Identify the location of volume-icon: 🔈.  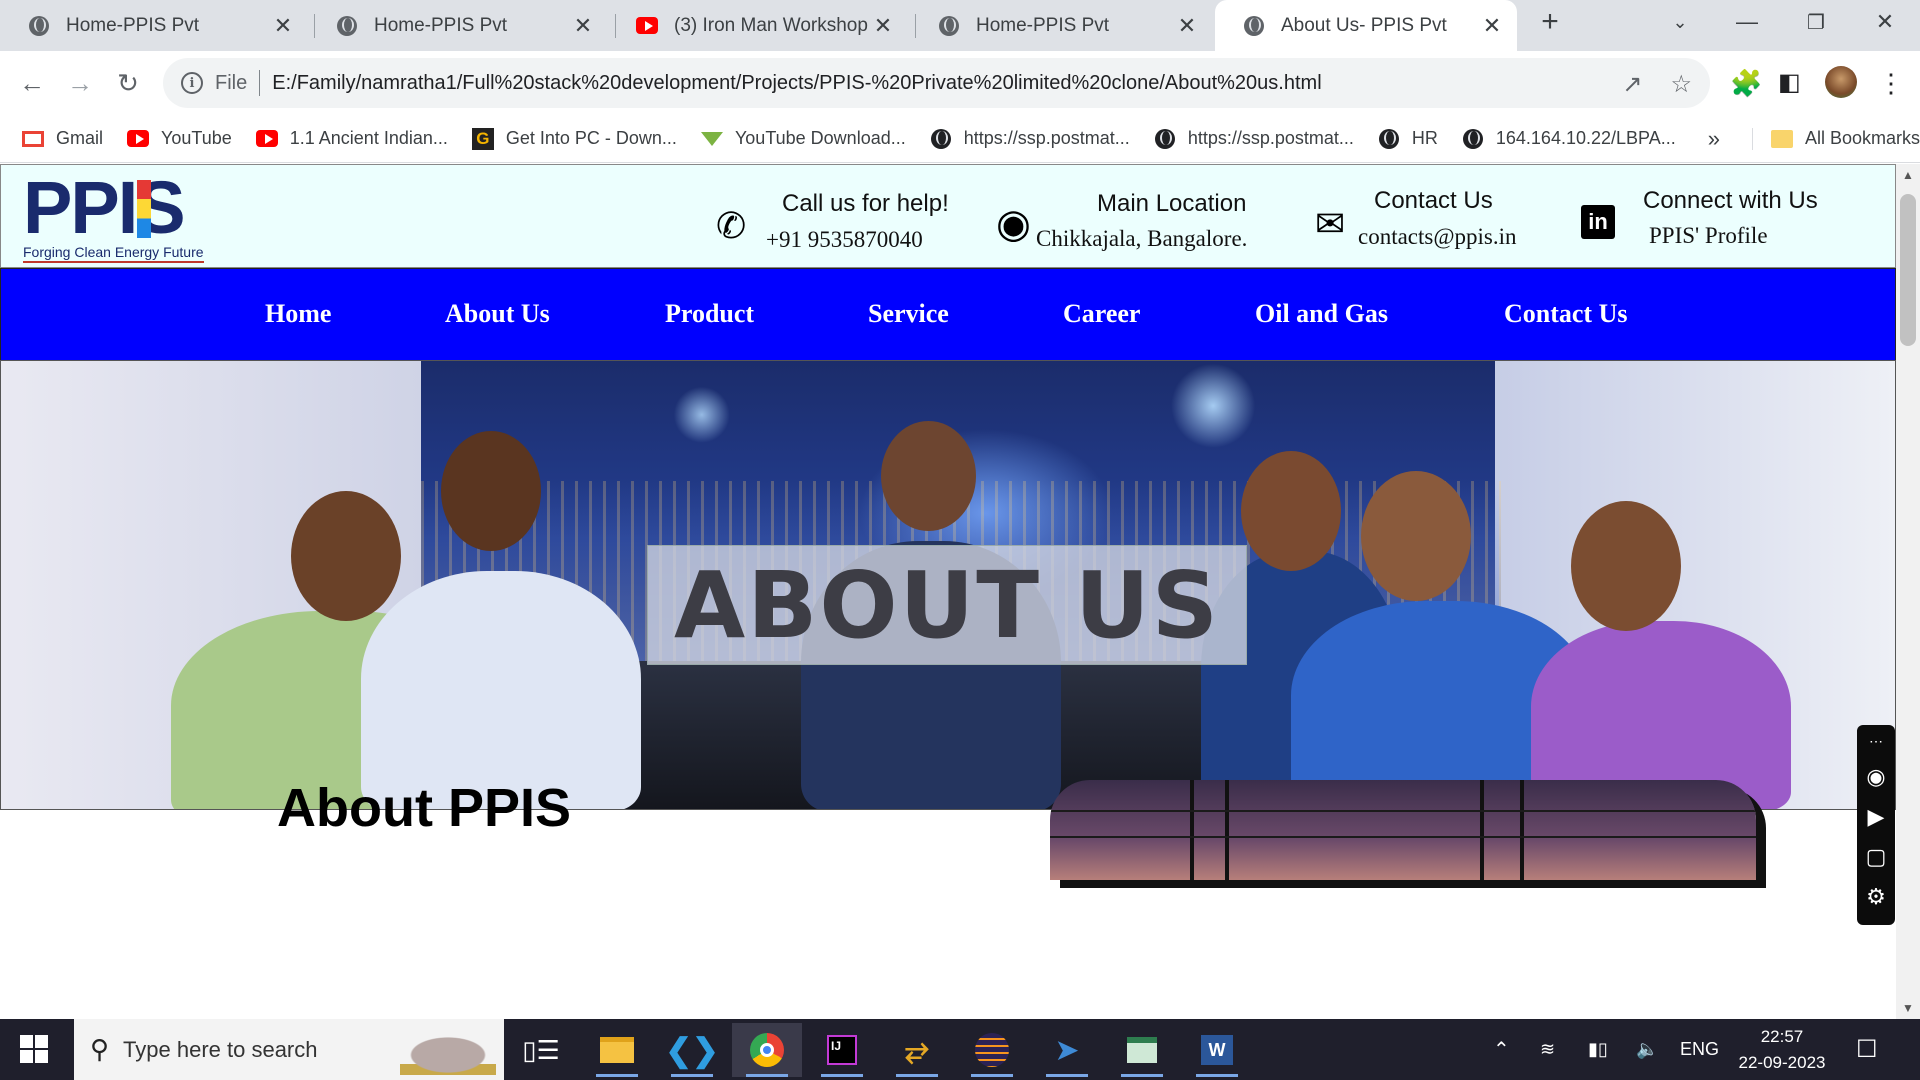
(1647, 1049).